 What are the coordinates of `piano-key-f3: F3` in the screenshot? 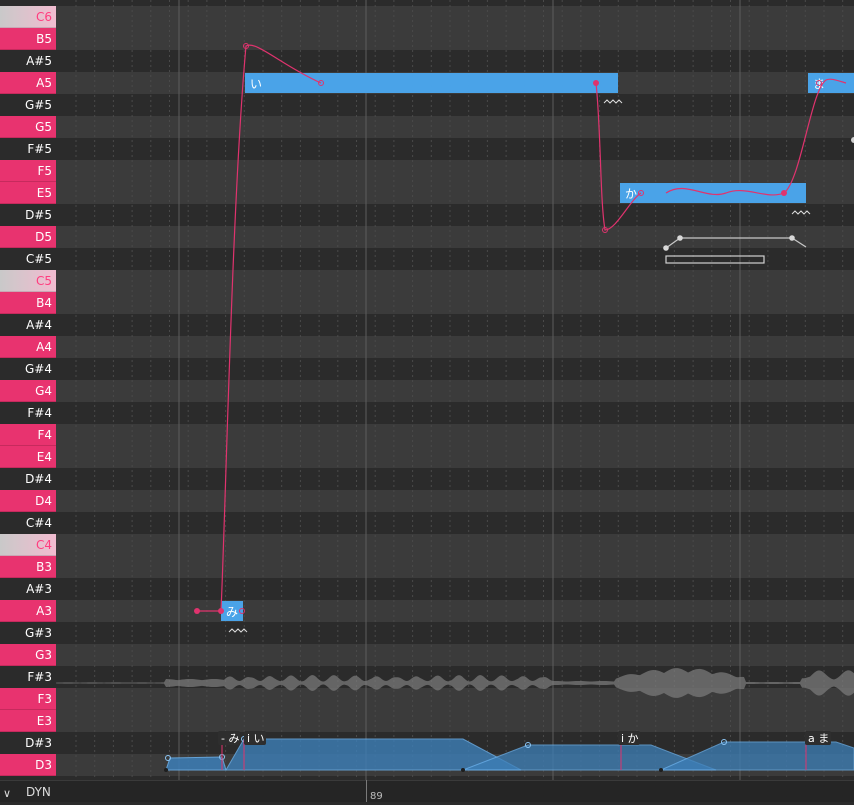 It's located at (28, 699).